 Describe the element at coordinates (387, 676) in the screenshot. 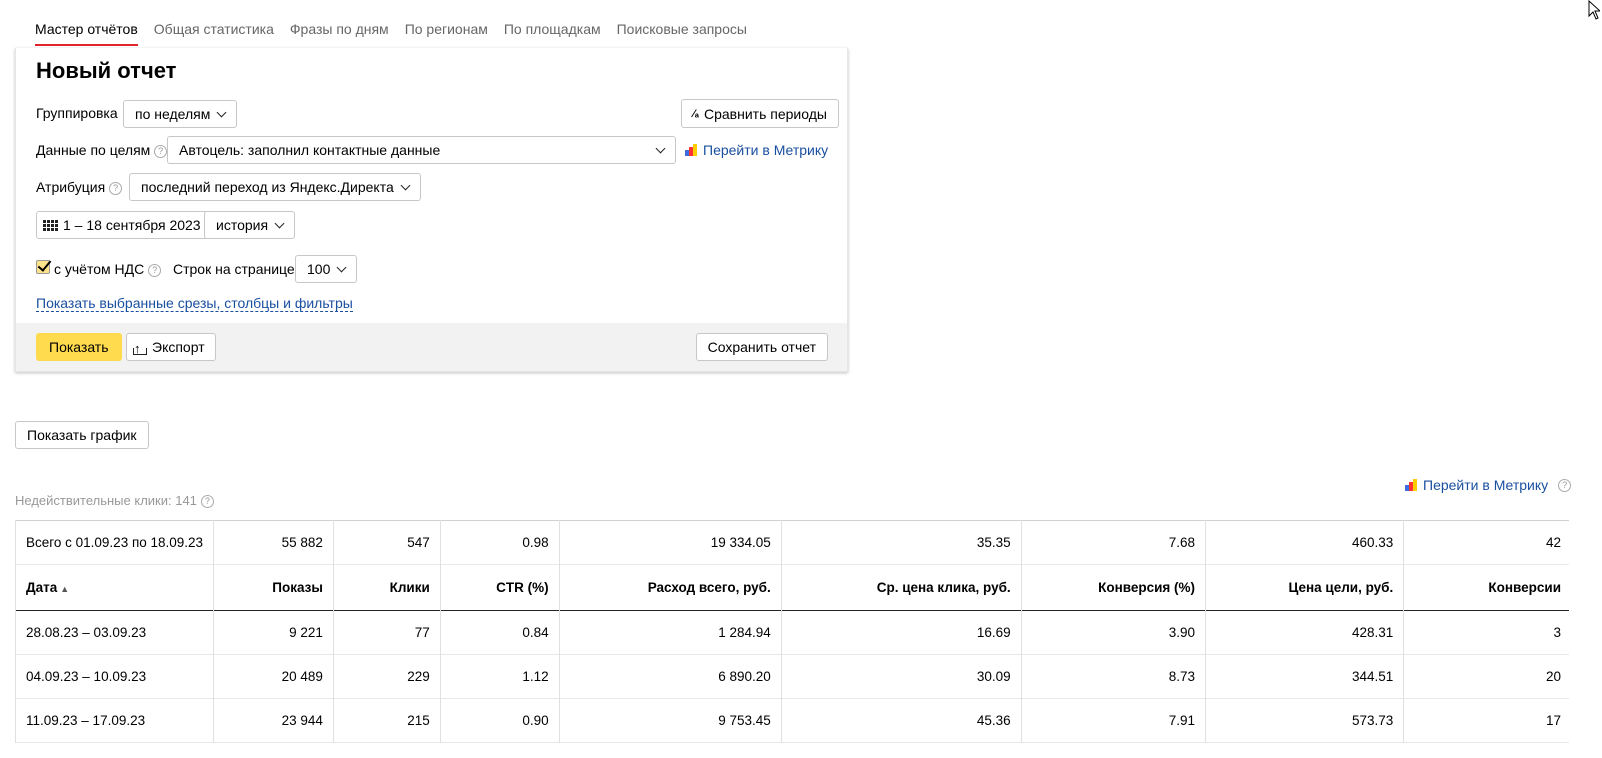

I see `table-cell: 229` at that location.